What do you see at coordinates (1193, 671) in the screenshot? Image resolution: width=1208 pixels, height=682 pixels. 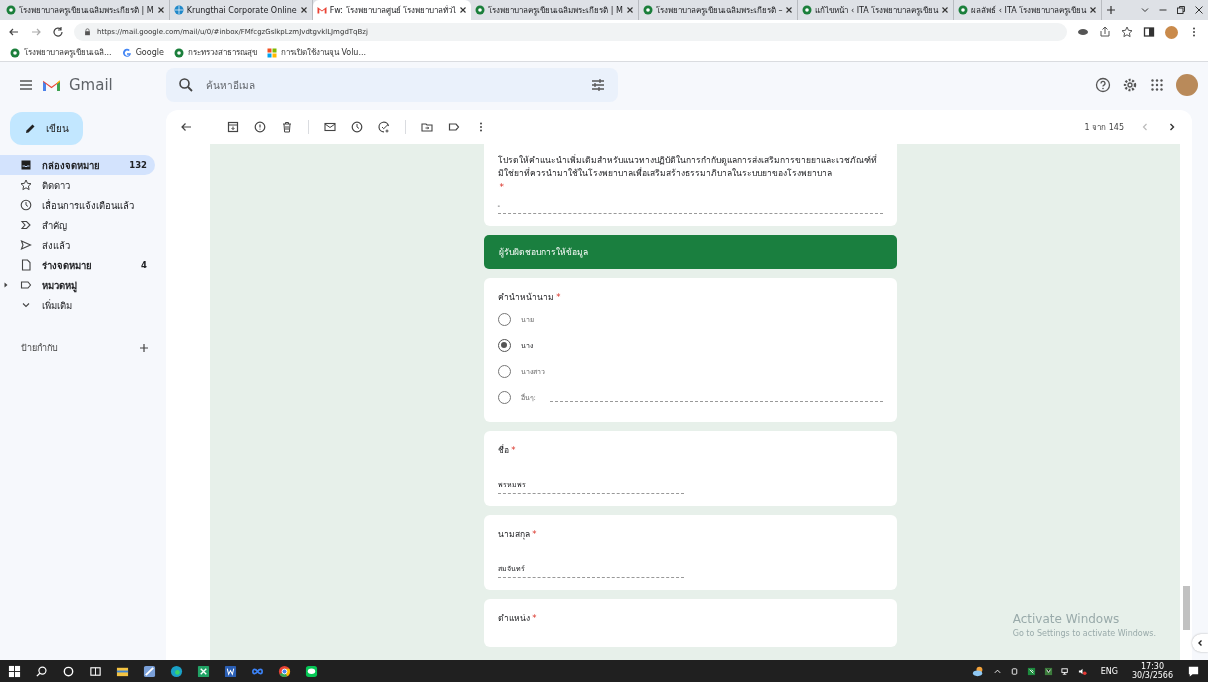 I see `notification-icon` at bounding box center [1193, 671].